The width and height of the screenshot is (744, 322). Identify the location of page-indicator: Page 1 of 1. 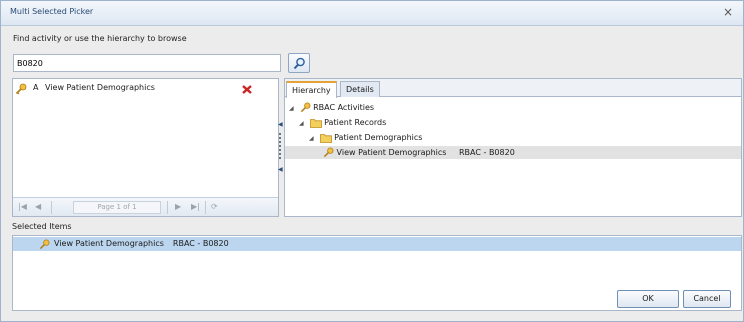
(117, 207).